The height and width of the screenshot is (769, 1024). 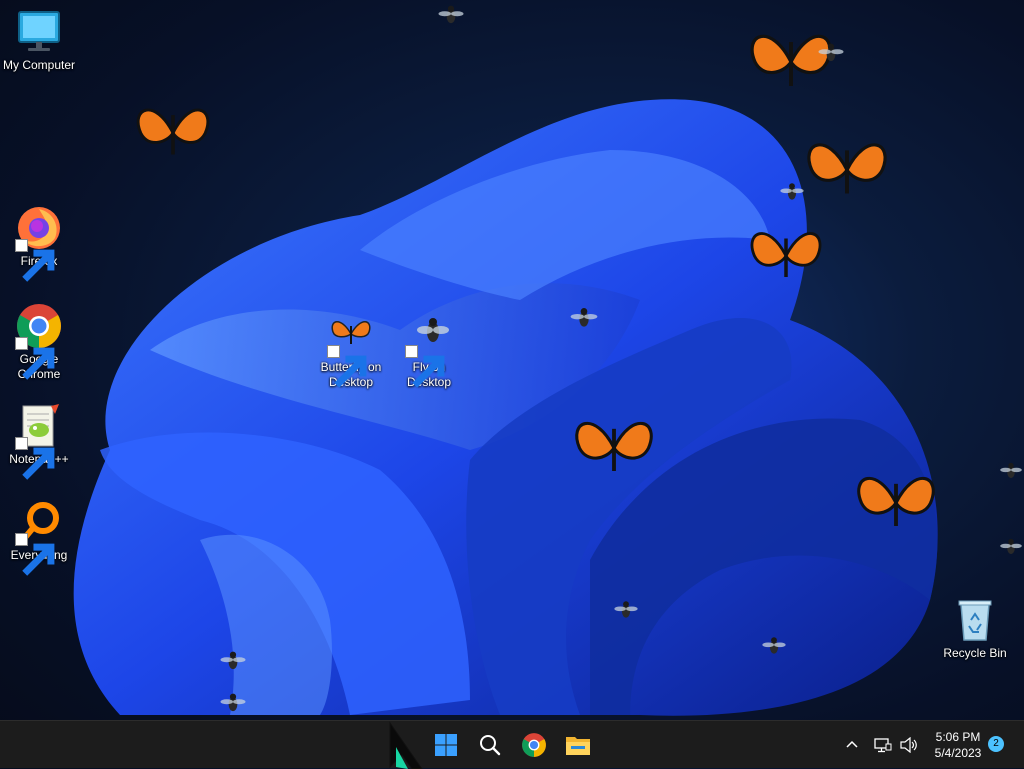 I want to click on desktop-icon-label: My Computer, so click(x=39, y=65).